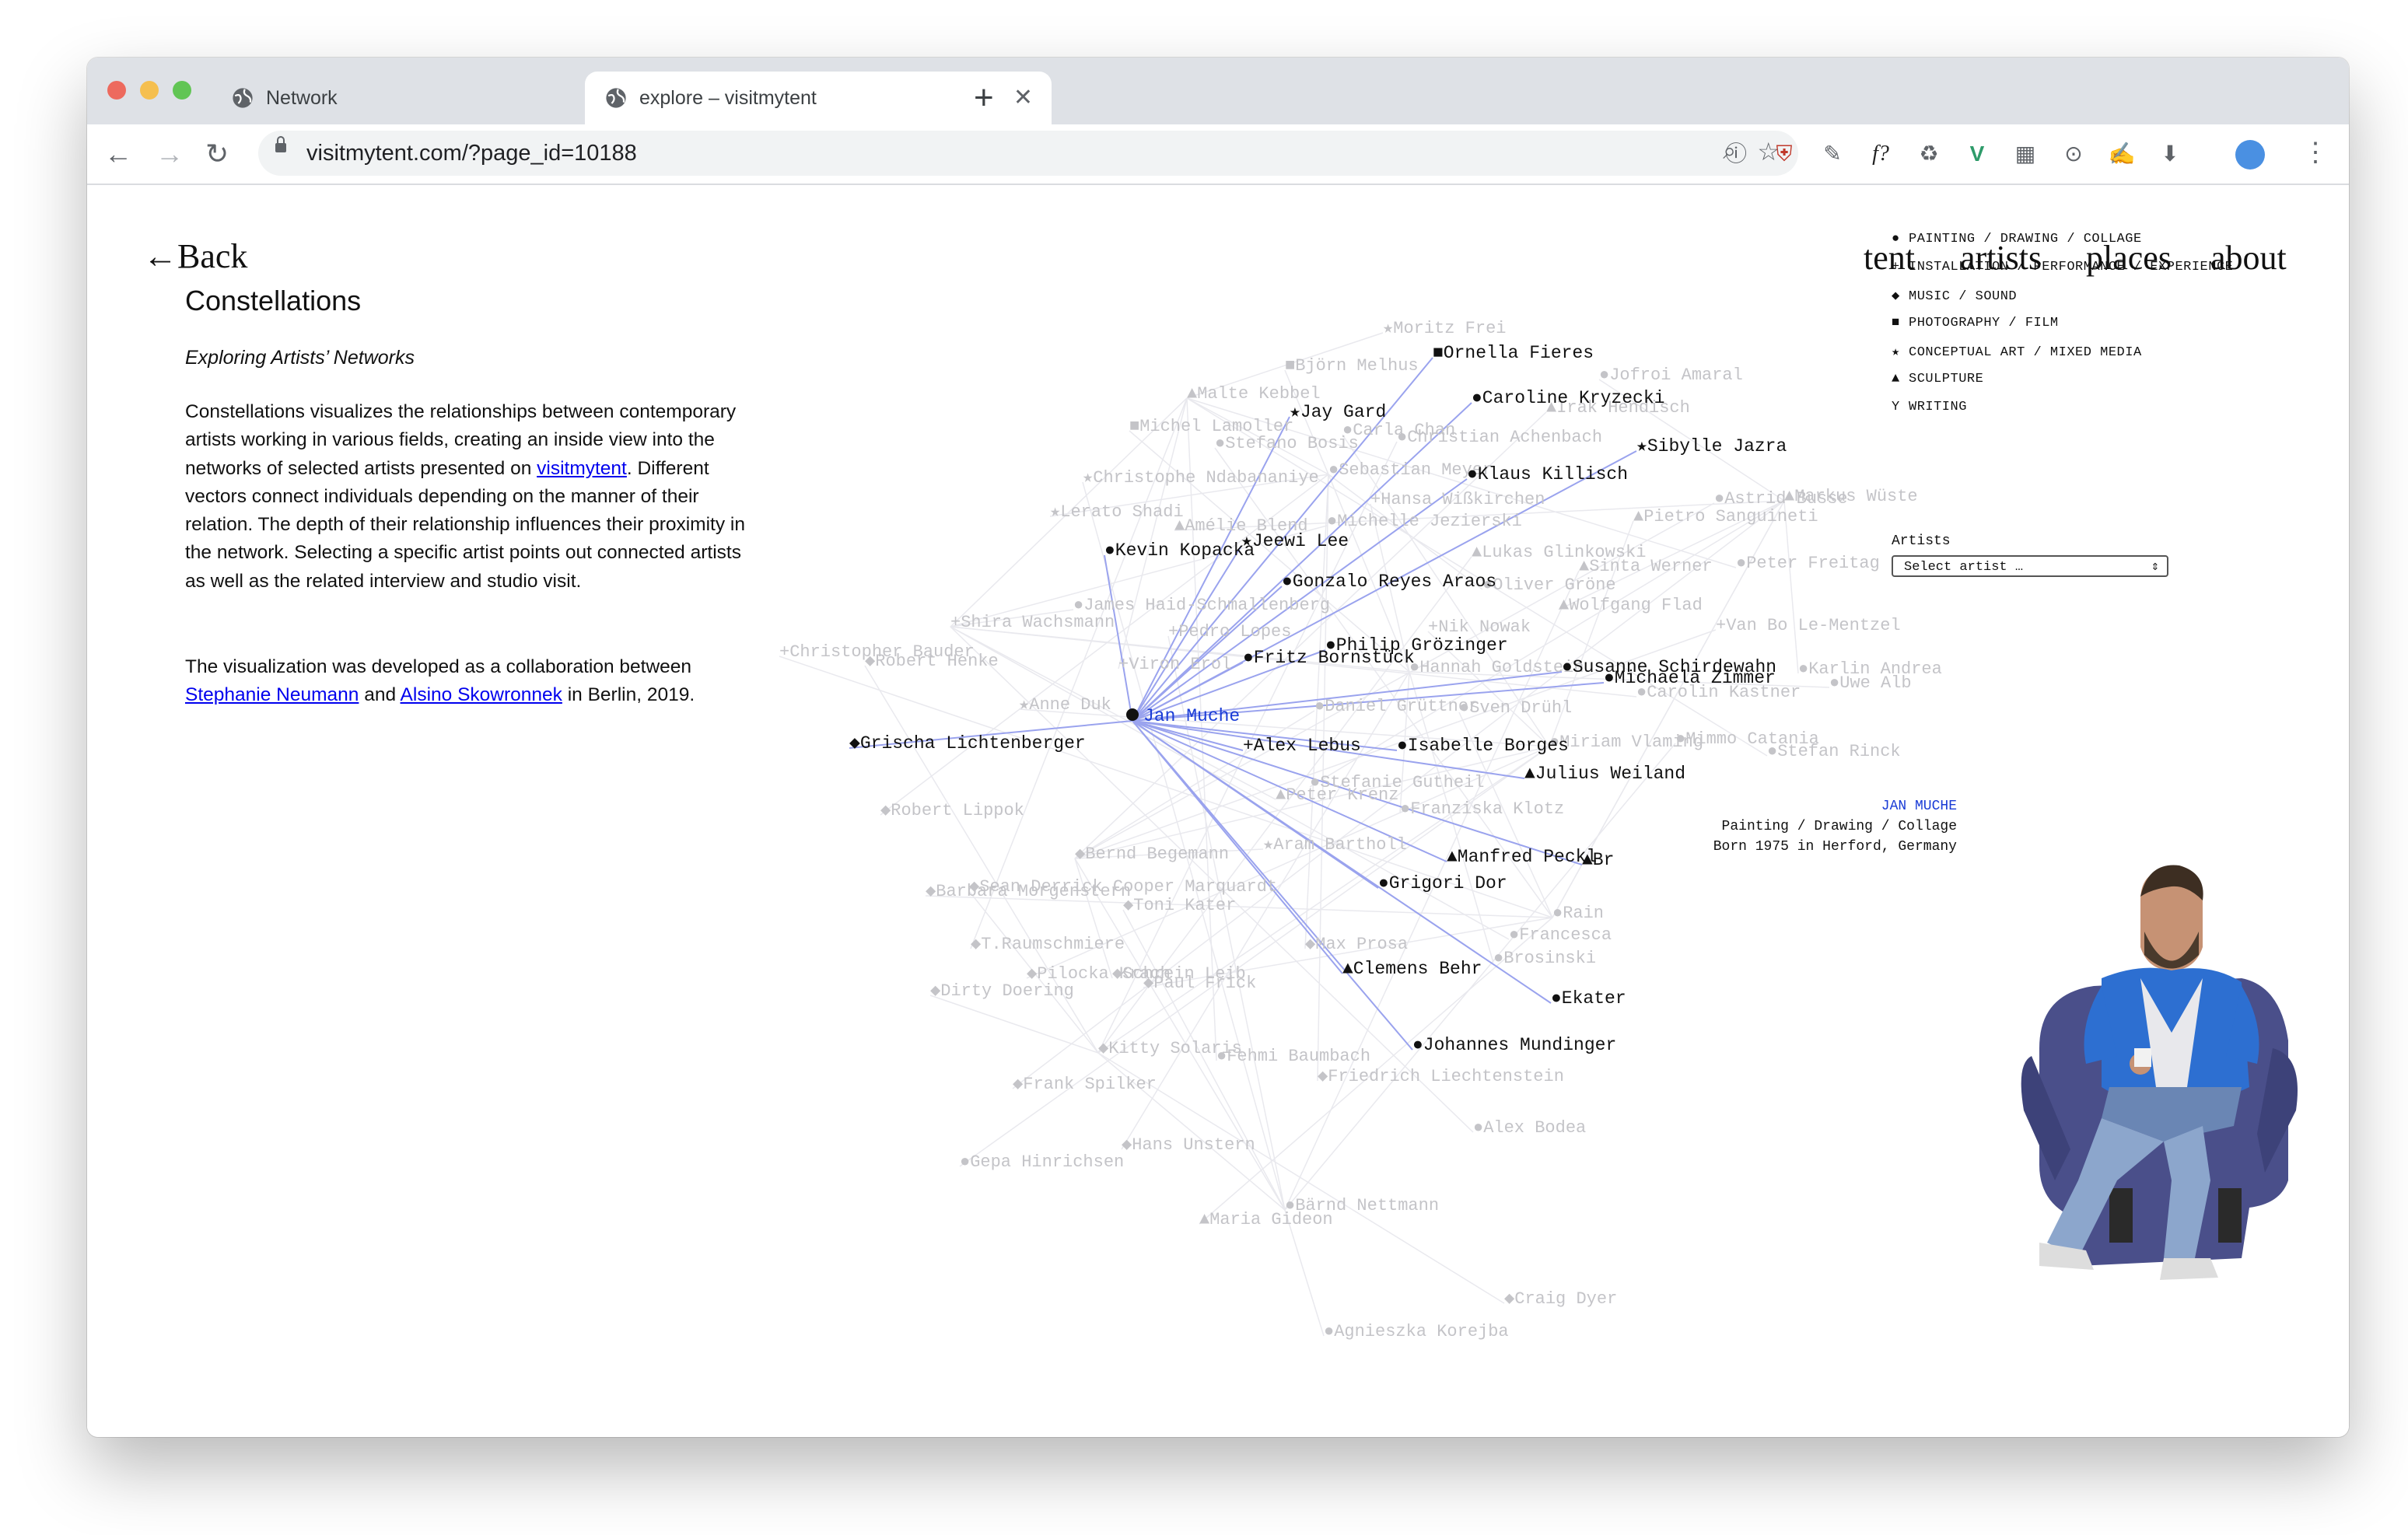 The image size is (2408, 1535). Describe the element at coordinates (1179, 905) in the screenshot. I see `faded-artist-toni-kater: ◆Toni Kater` at that location.